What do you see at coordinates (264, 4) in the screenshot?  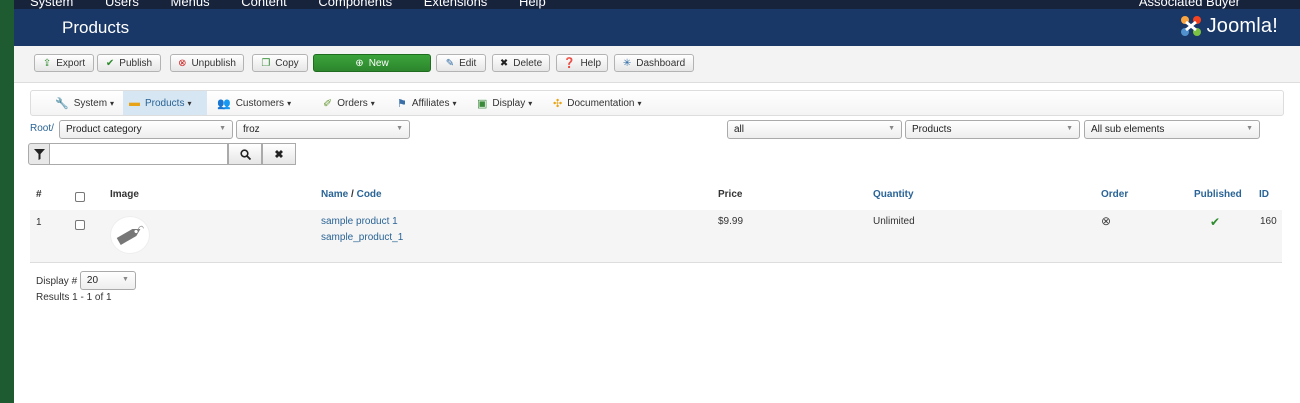 I see `admin-menu-item-content: Content` at bounding box center [264, 4].